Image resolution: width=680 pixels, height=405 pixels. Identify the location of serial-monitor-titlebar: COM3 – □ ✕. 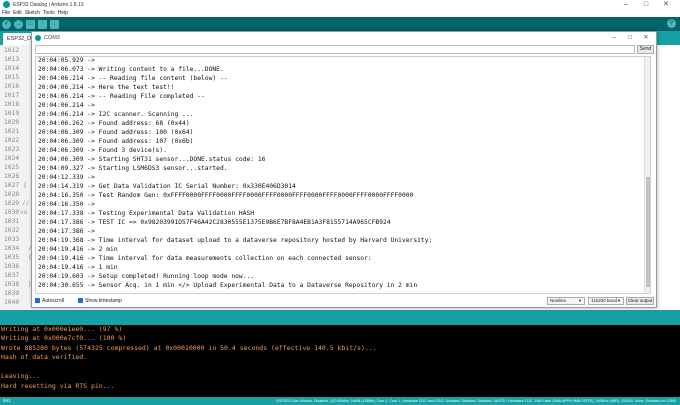
(344, 37).